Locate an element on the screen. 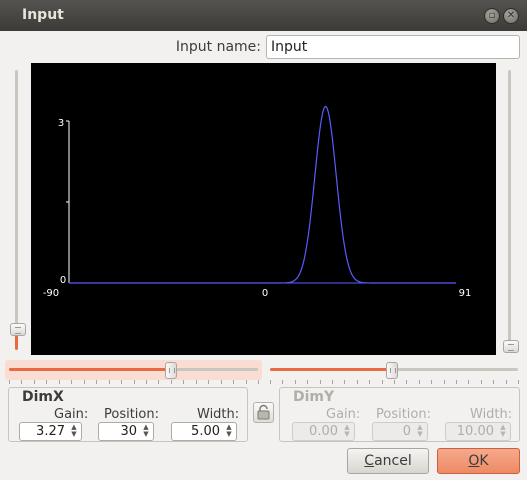 The height and width of the screenshot is (480, 527). dimx-title: DimX is located at coordinates (43, 397).